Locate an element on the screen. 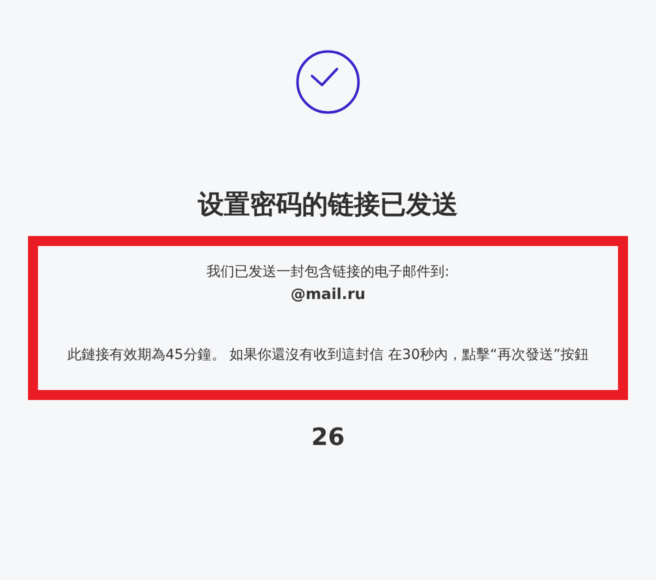 The width and height of the screenshot is (656, 580). sent-message: 我们已发送一封包含链接的电子邮件到: is located at coordinates (328, 272).